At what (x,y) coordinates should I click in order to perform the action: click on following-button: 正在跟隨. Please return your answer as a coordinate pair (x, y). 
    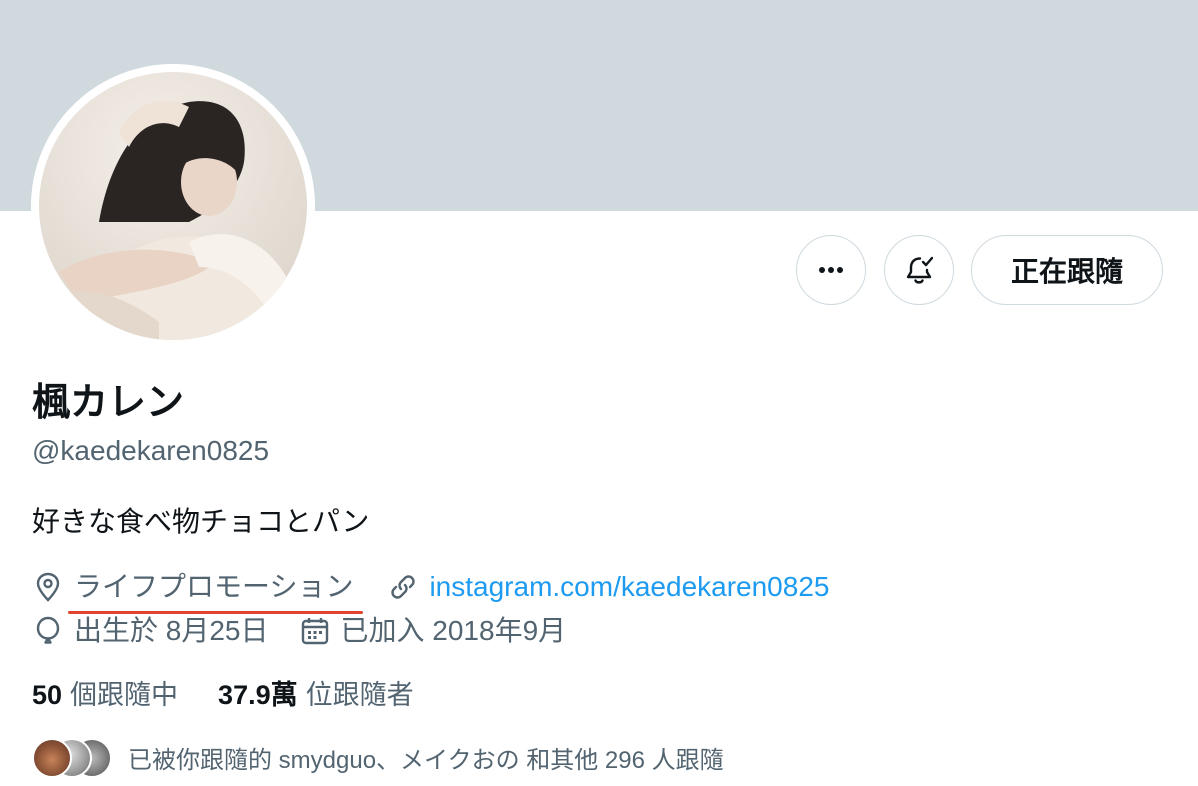
    Looking at the image, I should click on (1067, 270).